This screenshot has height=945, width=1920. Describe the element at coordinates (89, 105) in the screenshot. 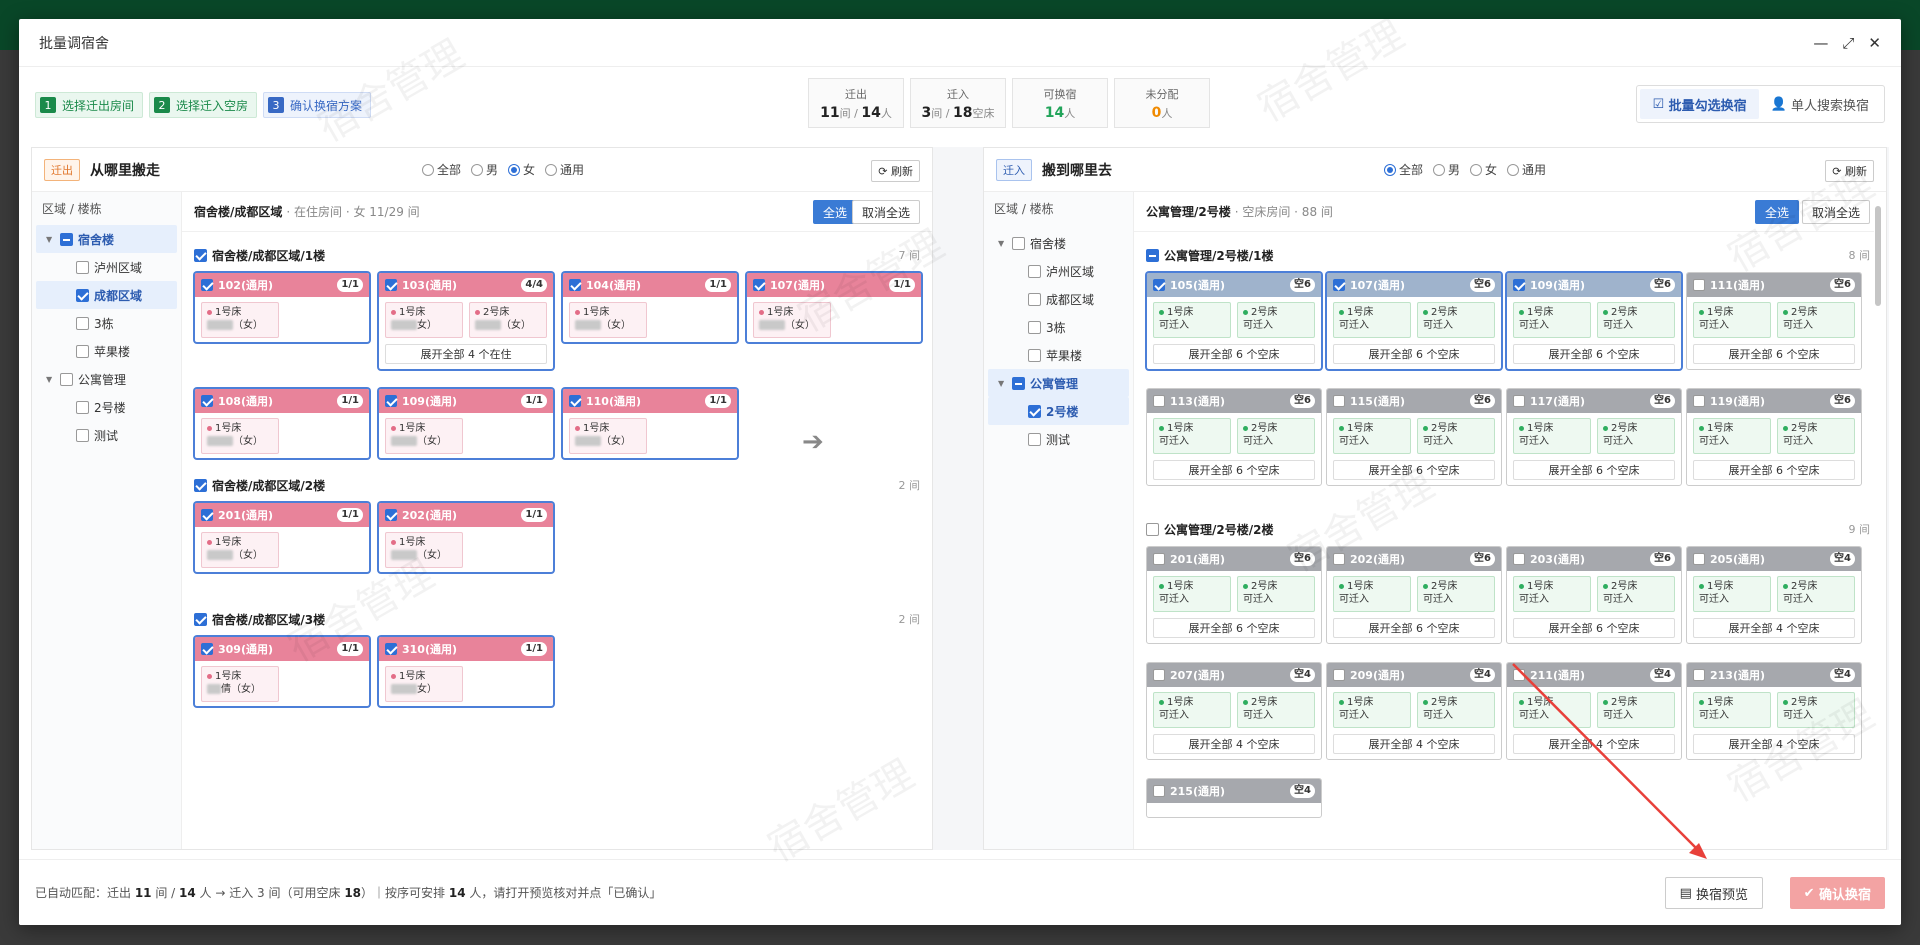

I see `step-1: 1 选择迁出房间` at that location.